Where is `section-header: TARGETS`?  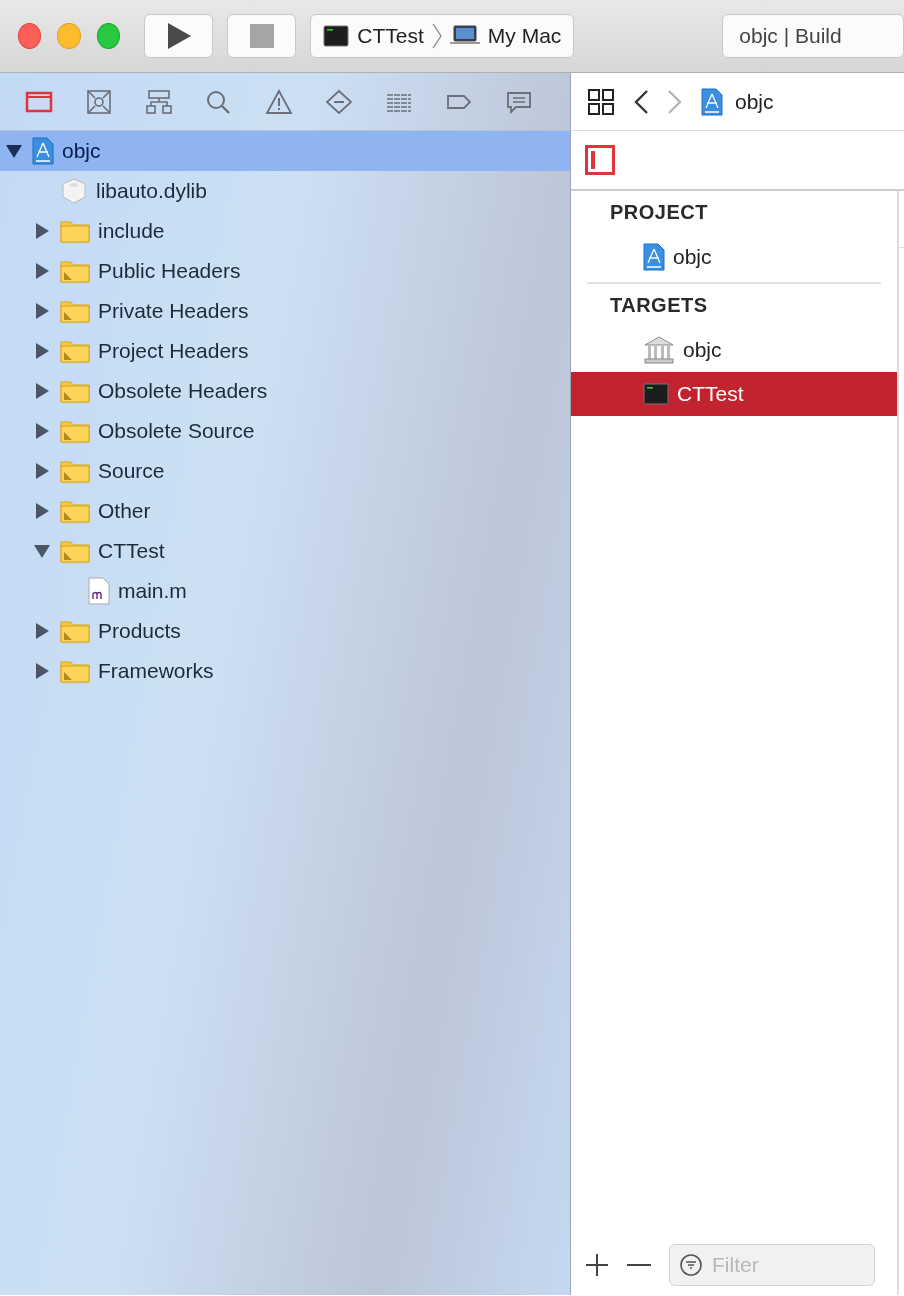 section-header: TARGETS is located at coordinates (659, 305).